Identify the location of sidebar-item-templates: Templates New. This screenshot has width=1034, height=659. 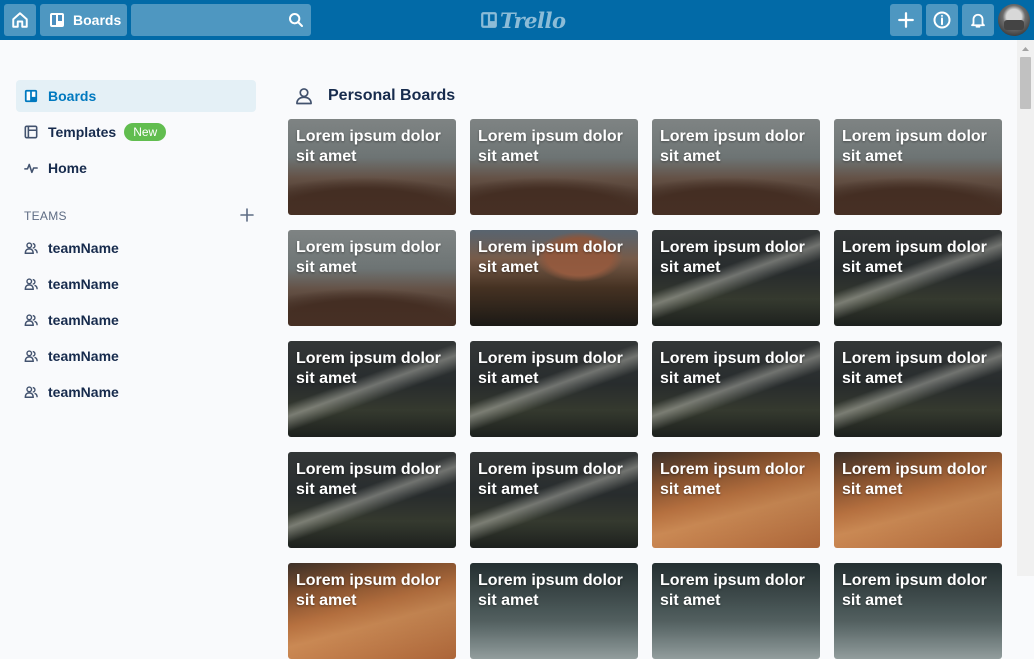
(136, 132).